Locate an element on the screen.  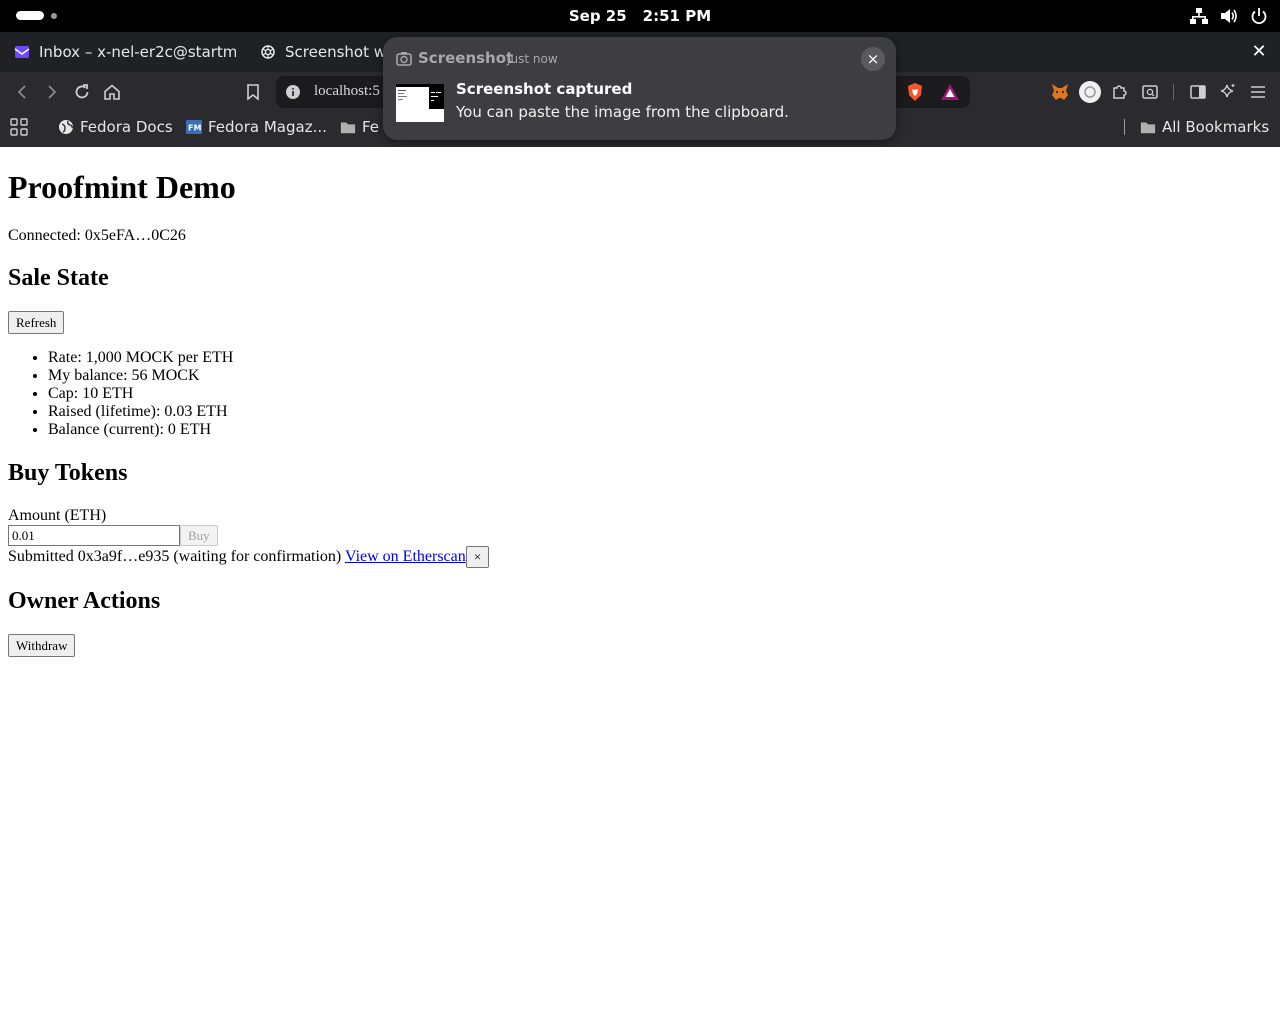
amount-input is located at coordinates (94, 535).